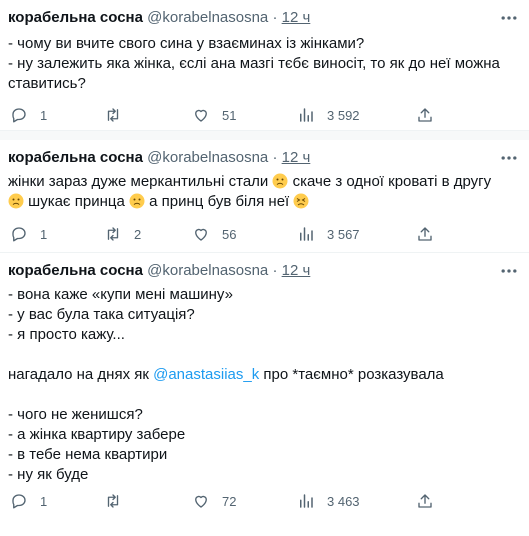  Describe the element at coordinates (76, 201) in the screenshot. I see `tweet-text-part: шукає принца` at that location.